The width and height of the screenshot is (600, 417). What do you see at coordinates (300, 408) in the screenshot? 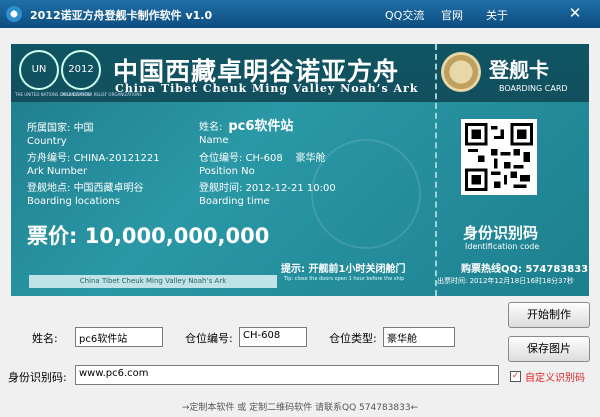
I see `footer-note: →定制本软件 或 定制二维码软件 请联系QQ 574783833←` at bounding box center [300, 408].